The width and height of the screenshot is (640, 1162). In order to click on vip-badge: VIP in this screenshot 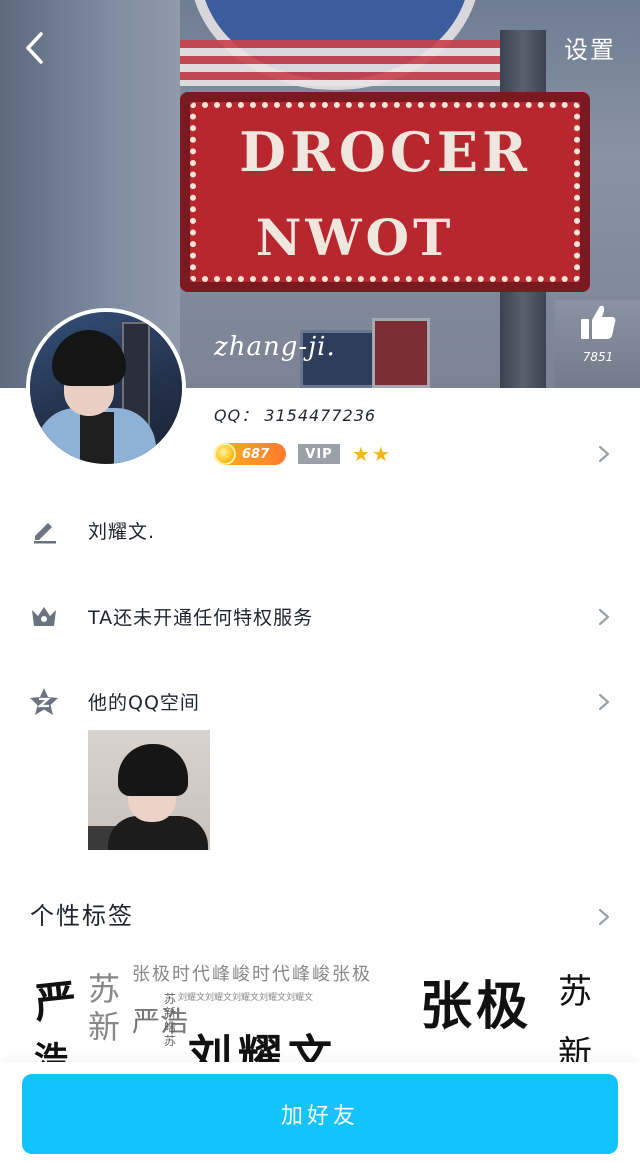, I will do `click(319, 454)`.